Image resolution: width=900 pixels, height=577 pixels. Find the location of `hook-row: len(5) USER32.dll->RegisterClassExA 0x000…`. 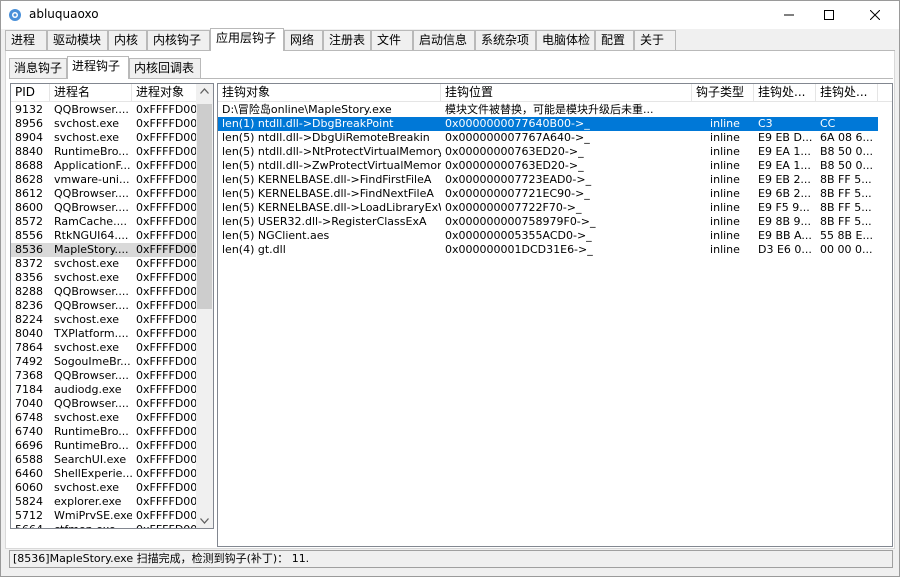

hook-row: len(5) USER32.dll->RegisterClassExA 0x000… is located at coordinates (548, 222).